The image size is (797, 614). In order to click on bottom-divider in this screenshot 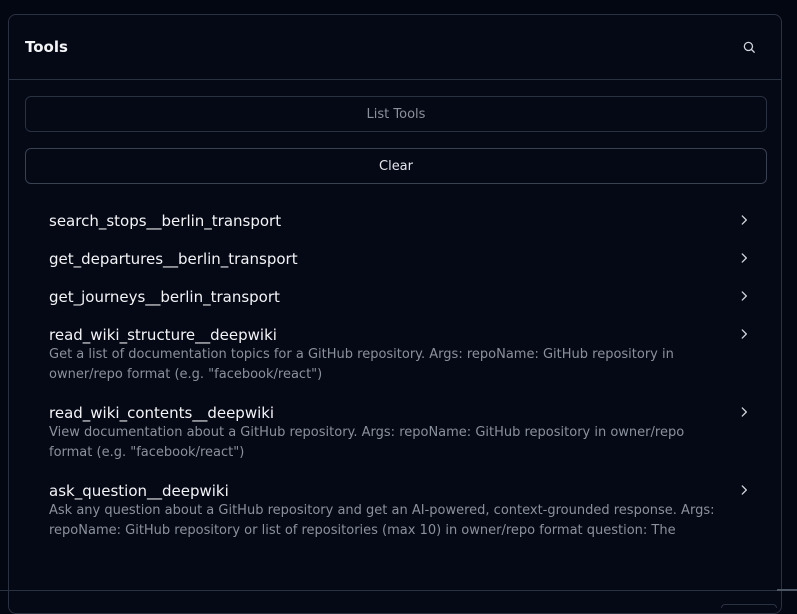, I will do `click(398, 590)`.